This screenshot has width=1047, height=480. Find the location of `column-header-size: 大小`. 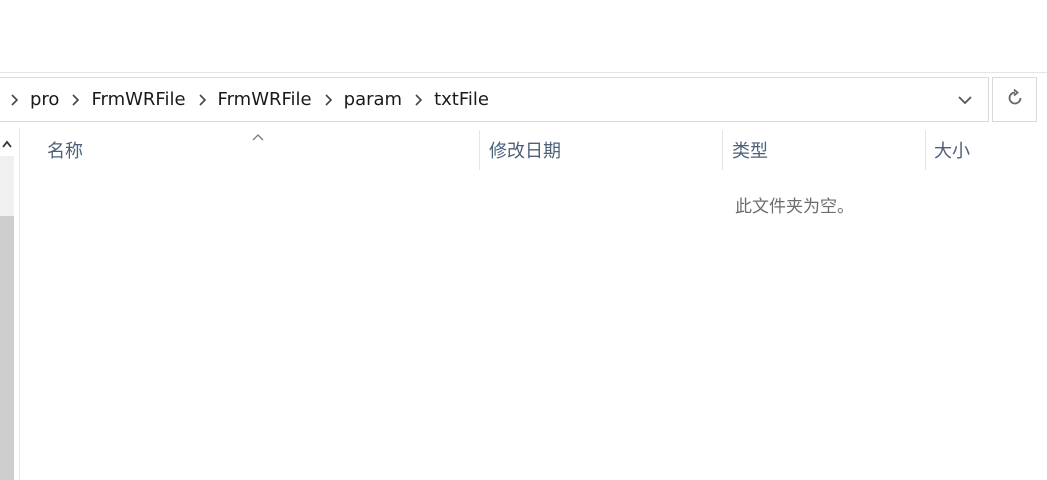

column-header-size: 大小 is located at coordinates (986, 150).